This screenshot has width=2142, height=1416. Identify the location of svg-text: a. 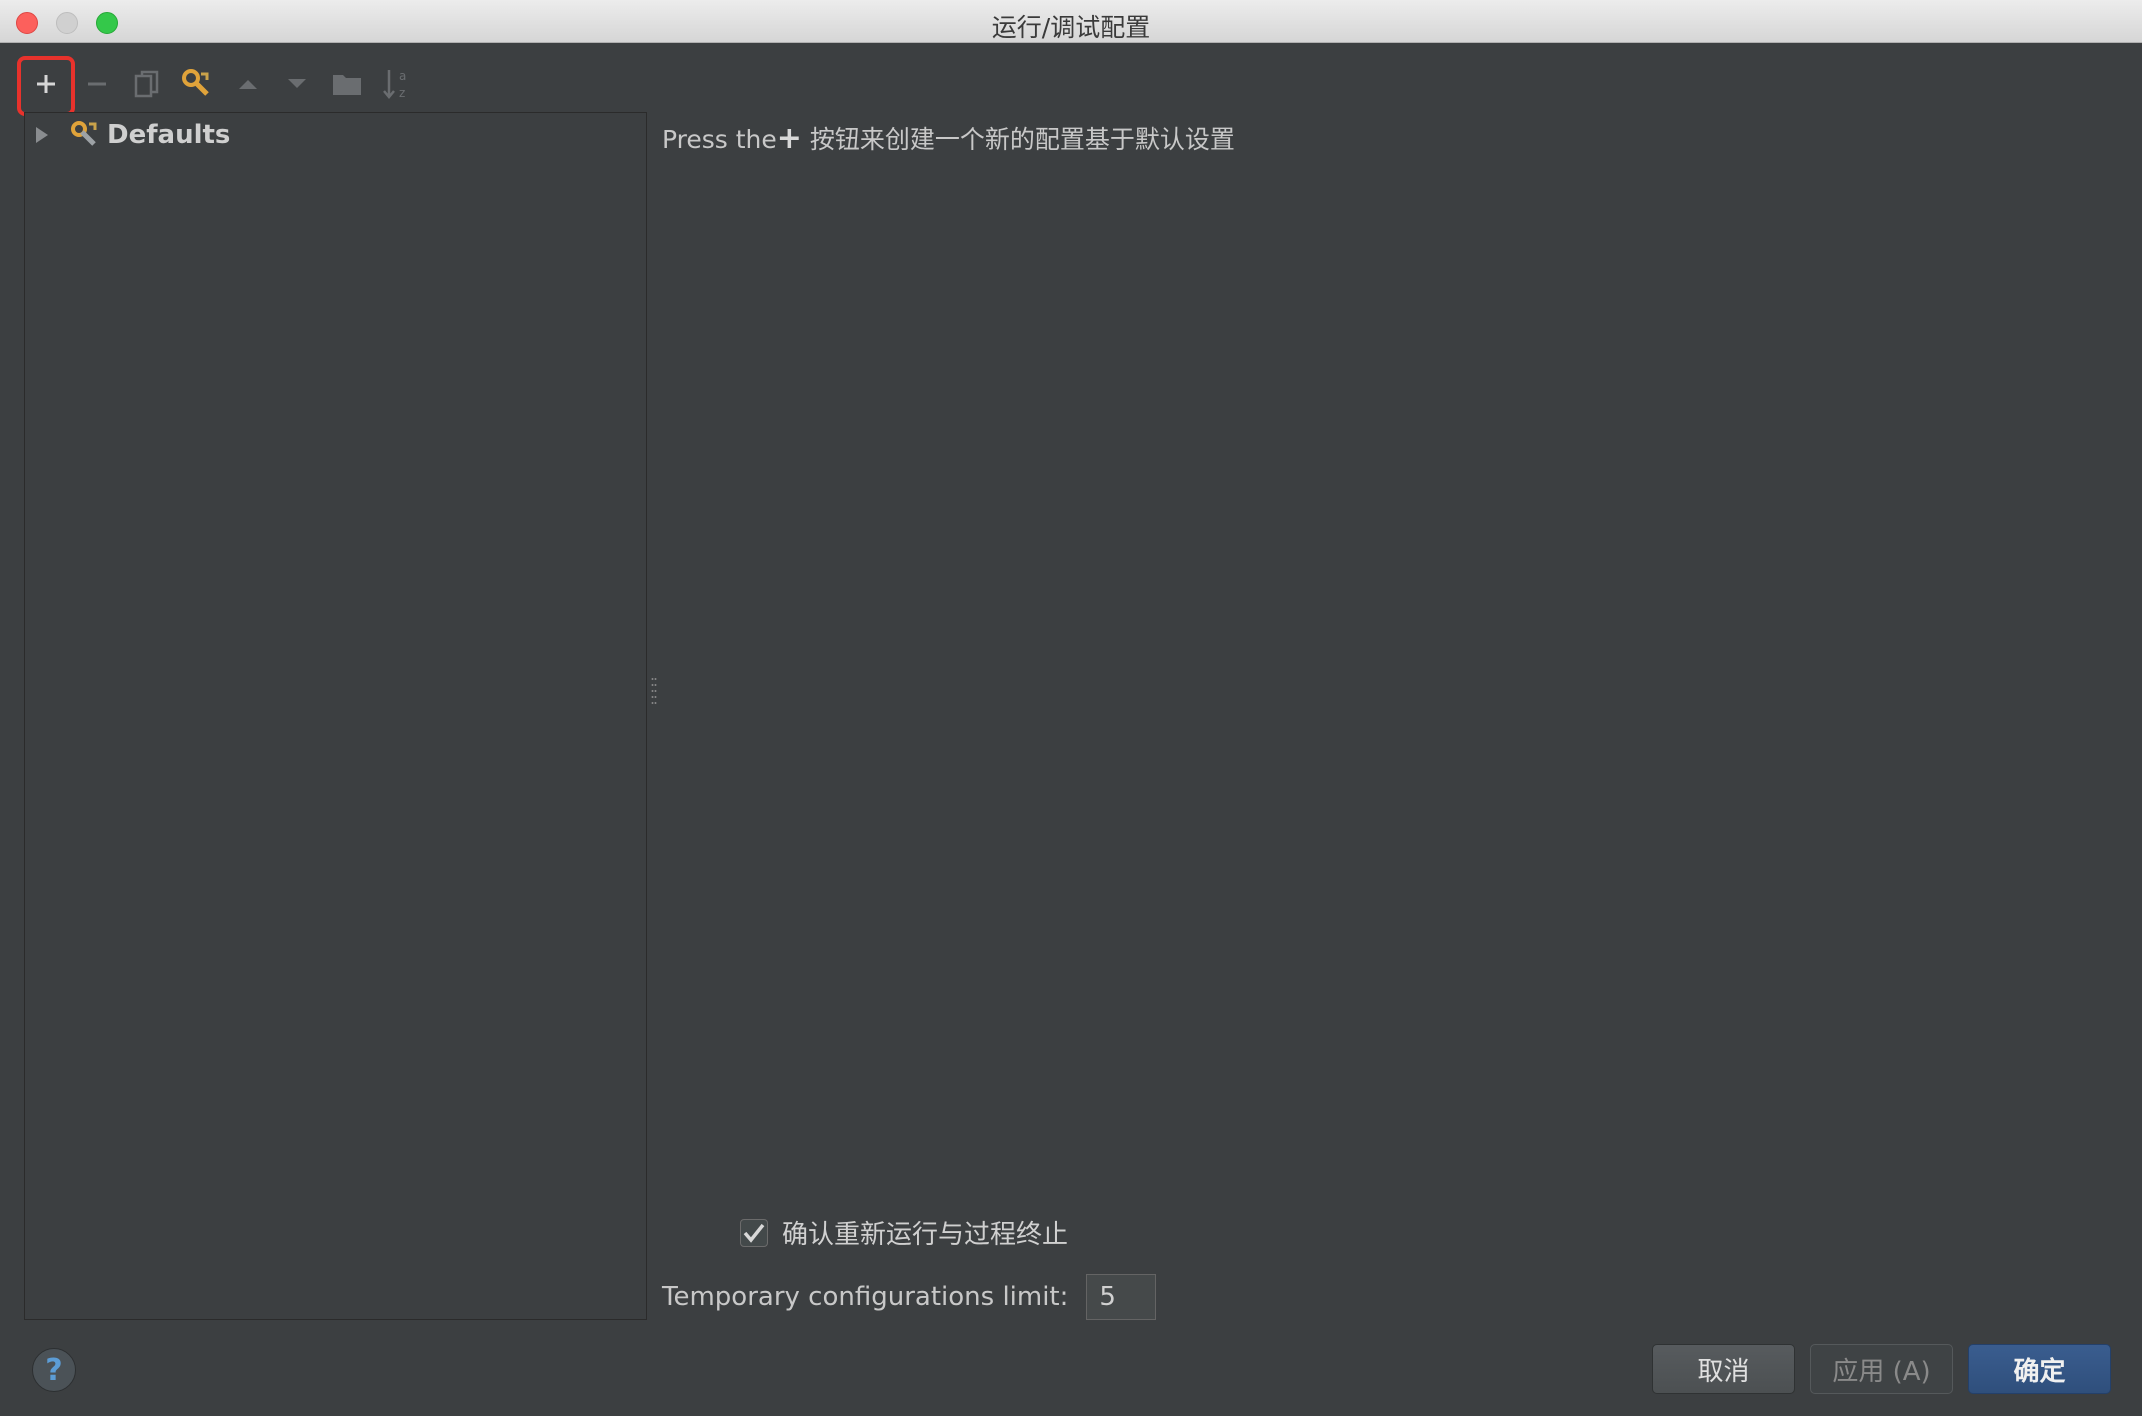
(402, 76).